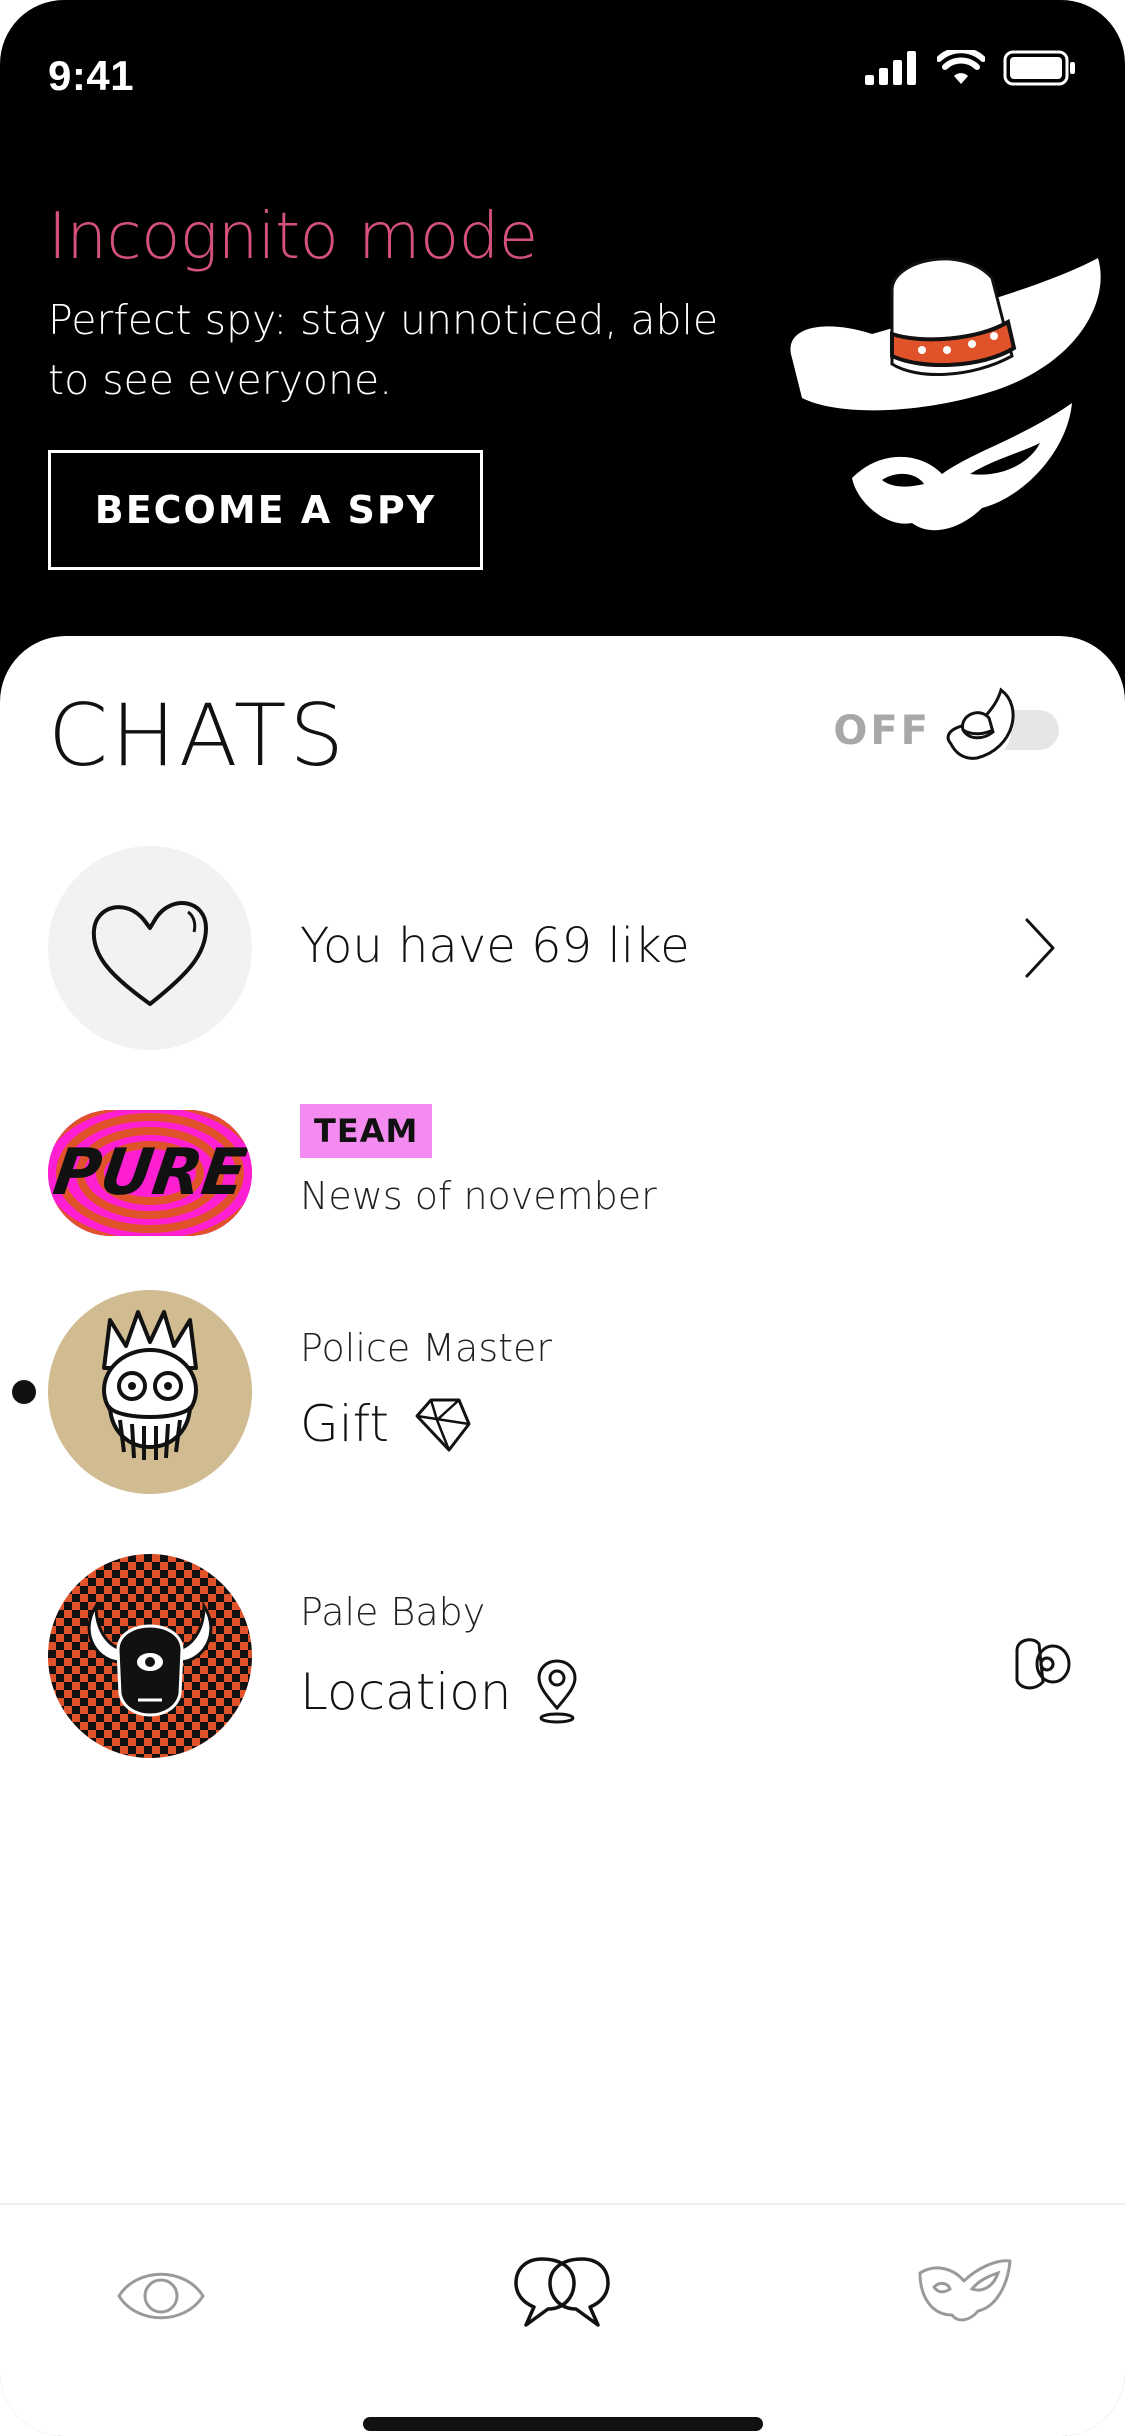  What do you see at coordinates (557, 1691) in the screenshot?
I see `location-pin-icon` at bounding box center [557, 1691].